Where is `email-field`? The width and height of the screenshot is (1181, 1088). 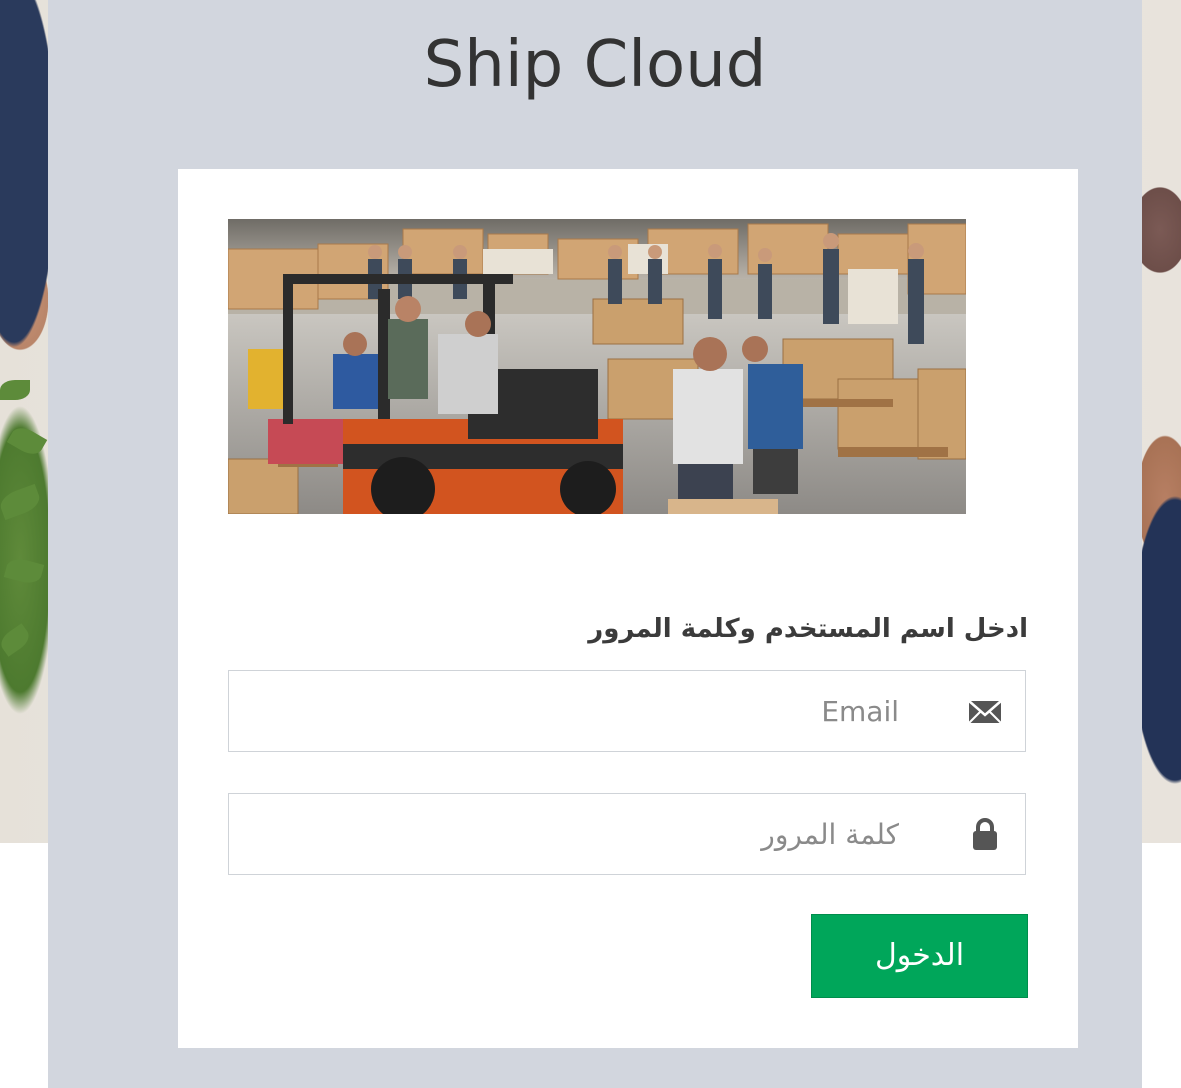
email-field is located at coordinates (627, 711).